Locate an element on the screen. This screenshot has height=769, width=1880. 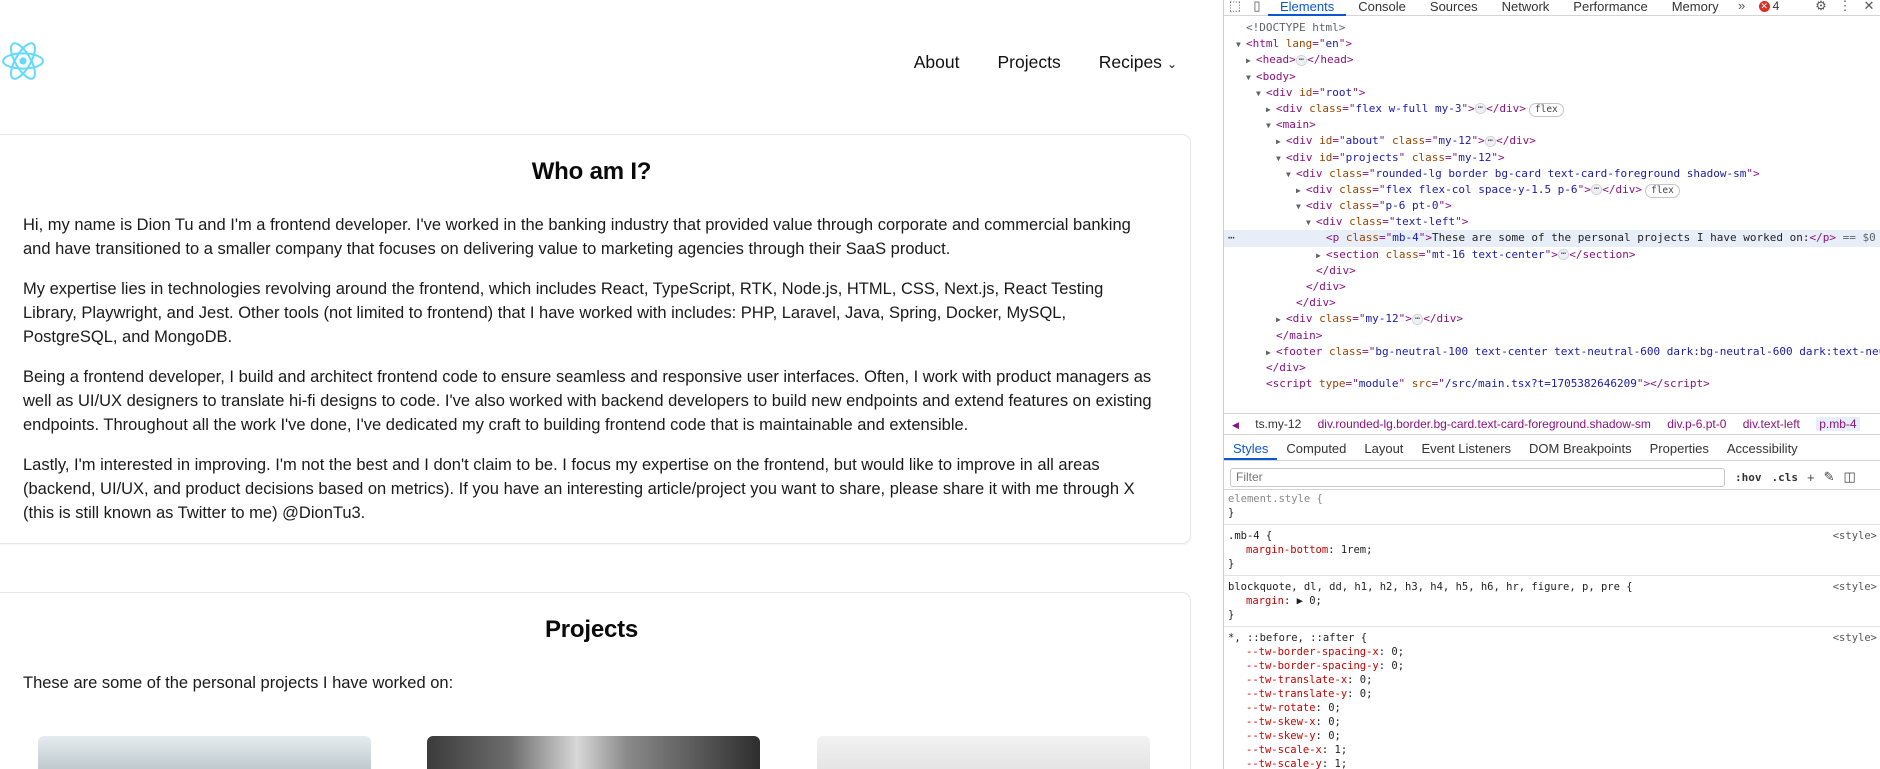
tab-console: Console is located at coordinates (1382, 6).